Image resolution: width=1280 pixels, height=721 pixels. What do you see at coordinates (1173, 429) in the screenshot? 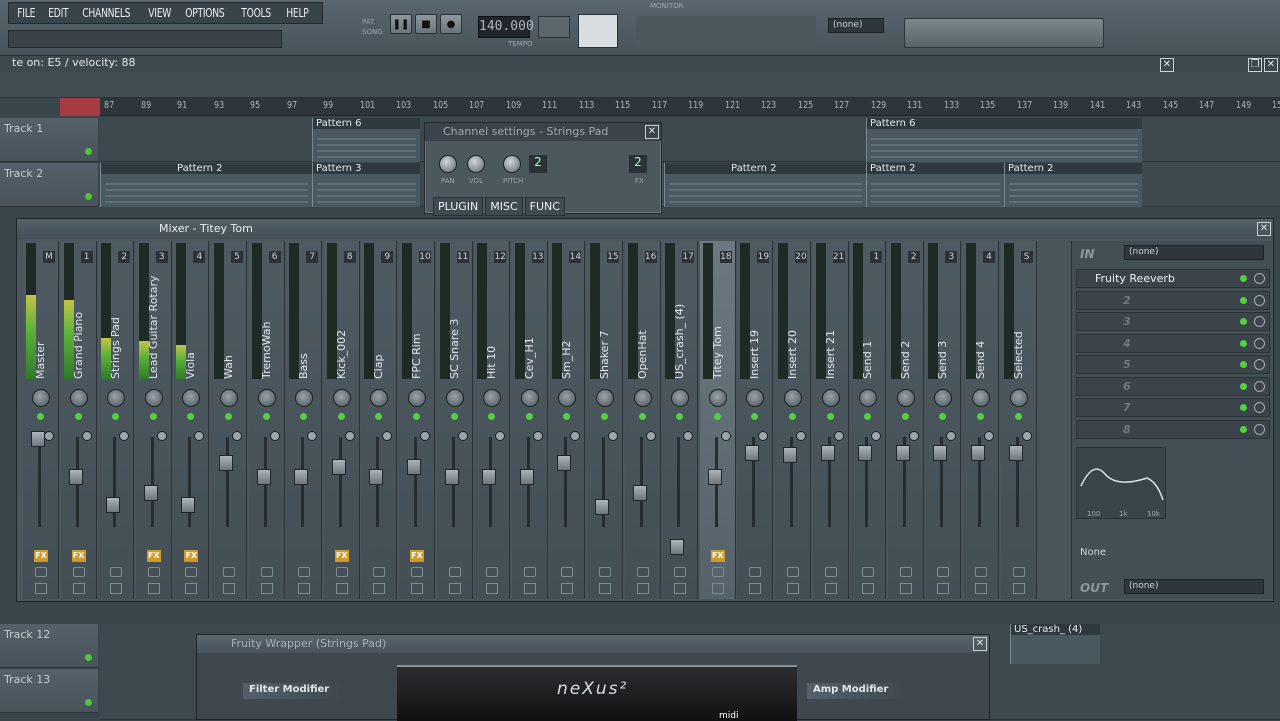
I see `fx-slot: 8` at bounding box center [1173, 429].